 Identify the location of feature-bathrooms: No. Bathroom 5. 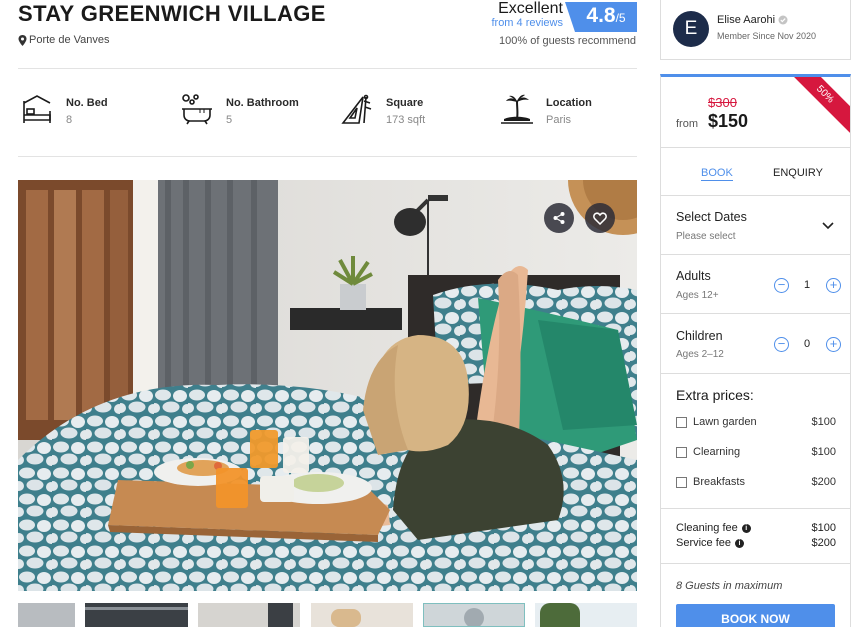
(238, 109).